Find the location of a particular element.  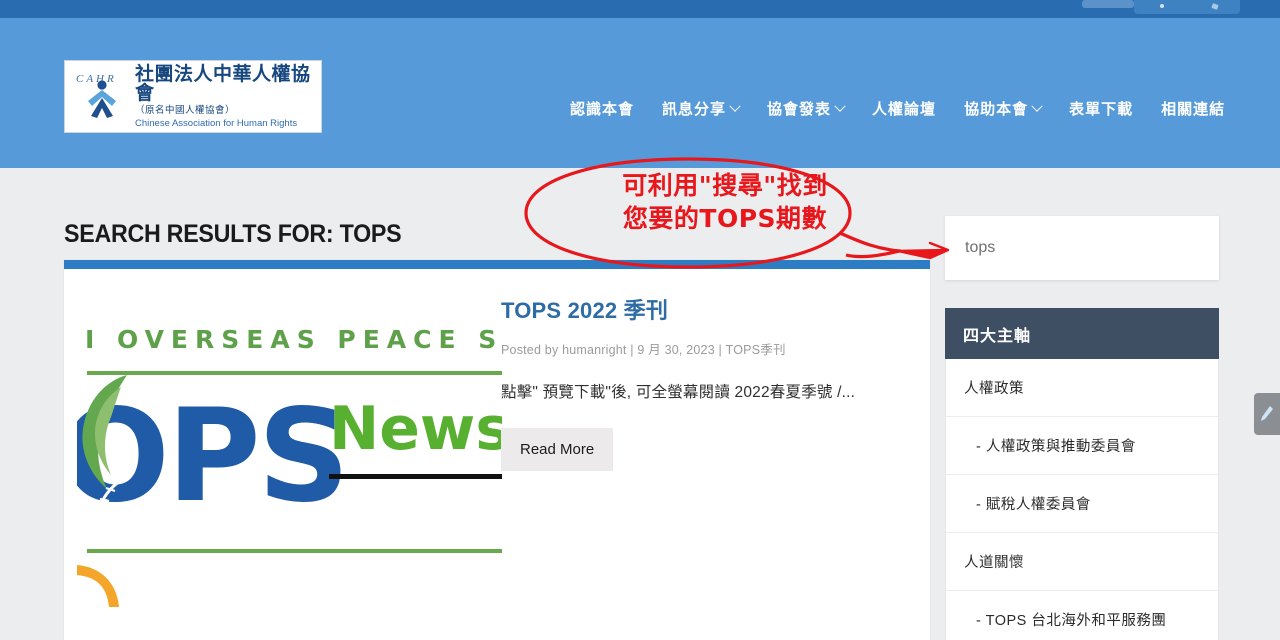

orange-arc-icon is located at coordinates (98, 586).